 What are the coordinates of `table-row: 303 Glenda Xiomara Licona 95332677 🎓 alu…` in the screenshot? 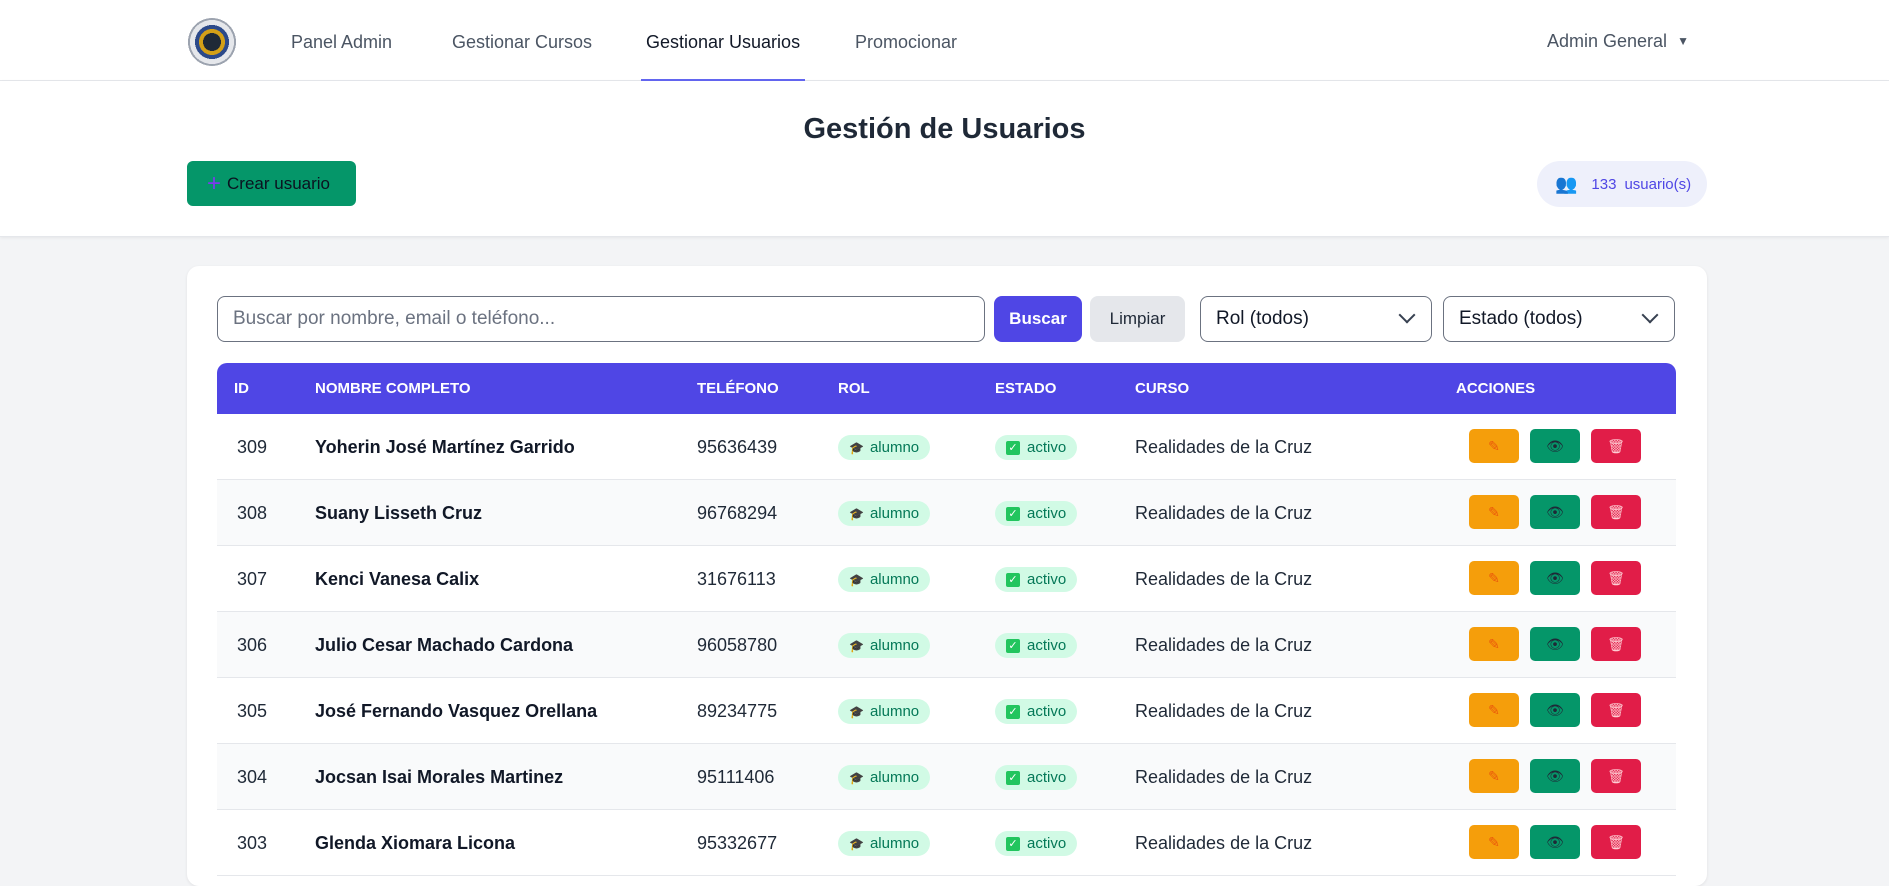 It's located at (946, 843).